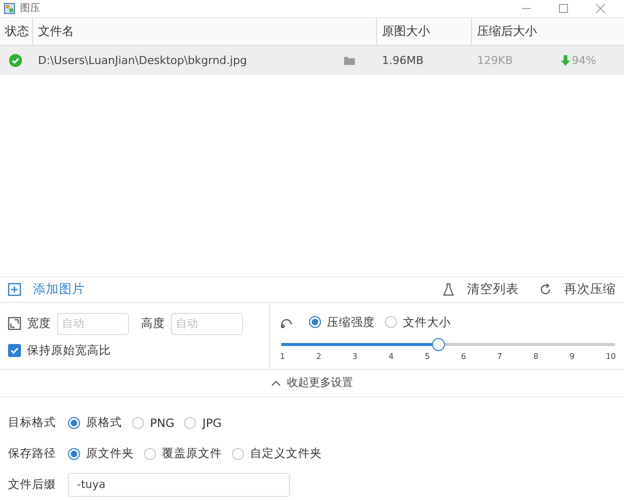 Image resolution: width=624 pixels, height=500 pixels. Describe the element at coordinates (283, 356) in the screenshot. I see `slider-tick-label: 1` at that location.